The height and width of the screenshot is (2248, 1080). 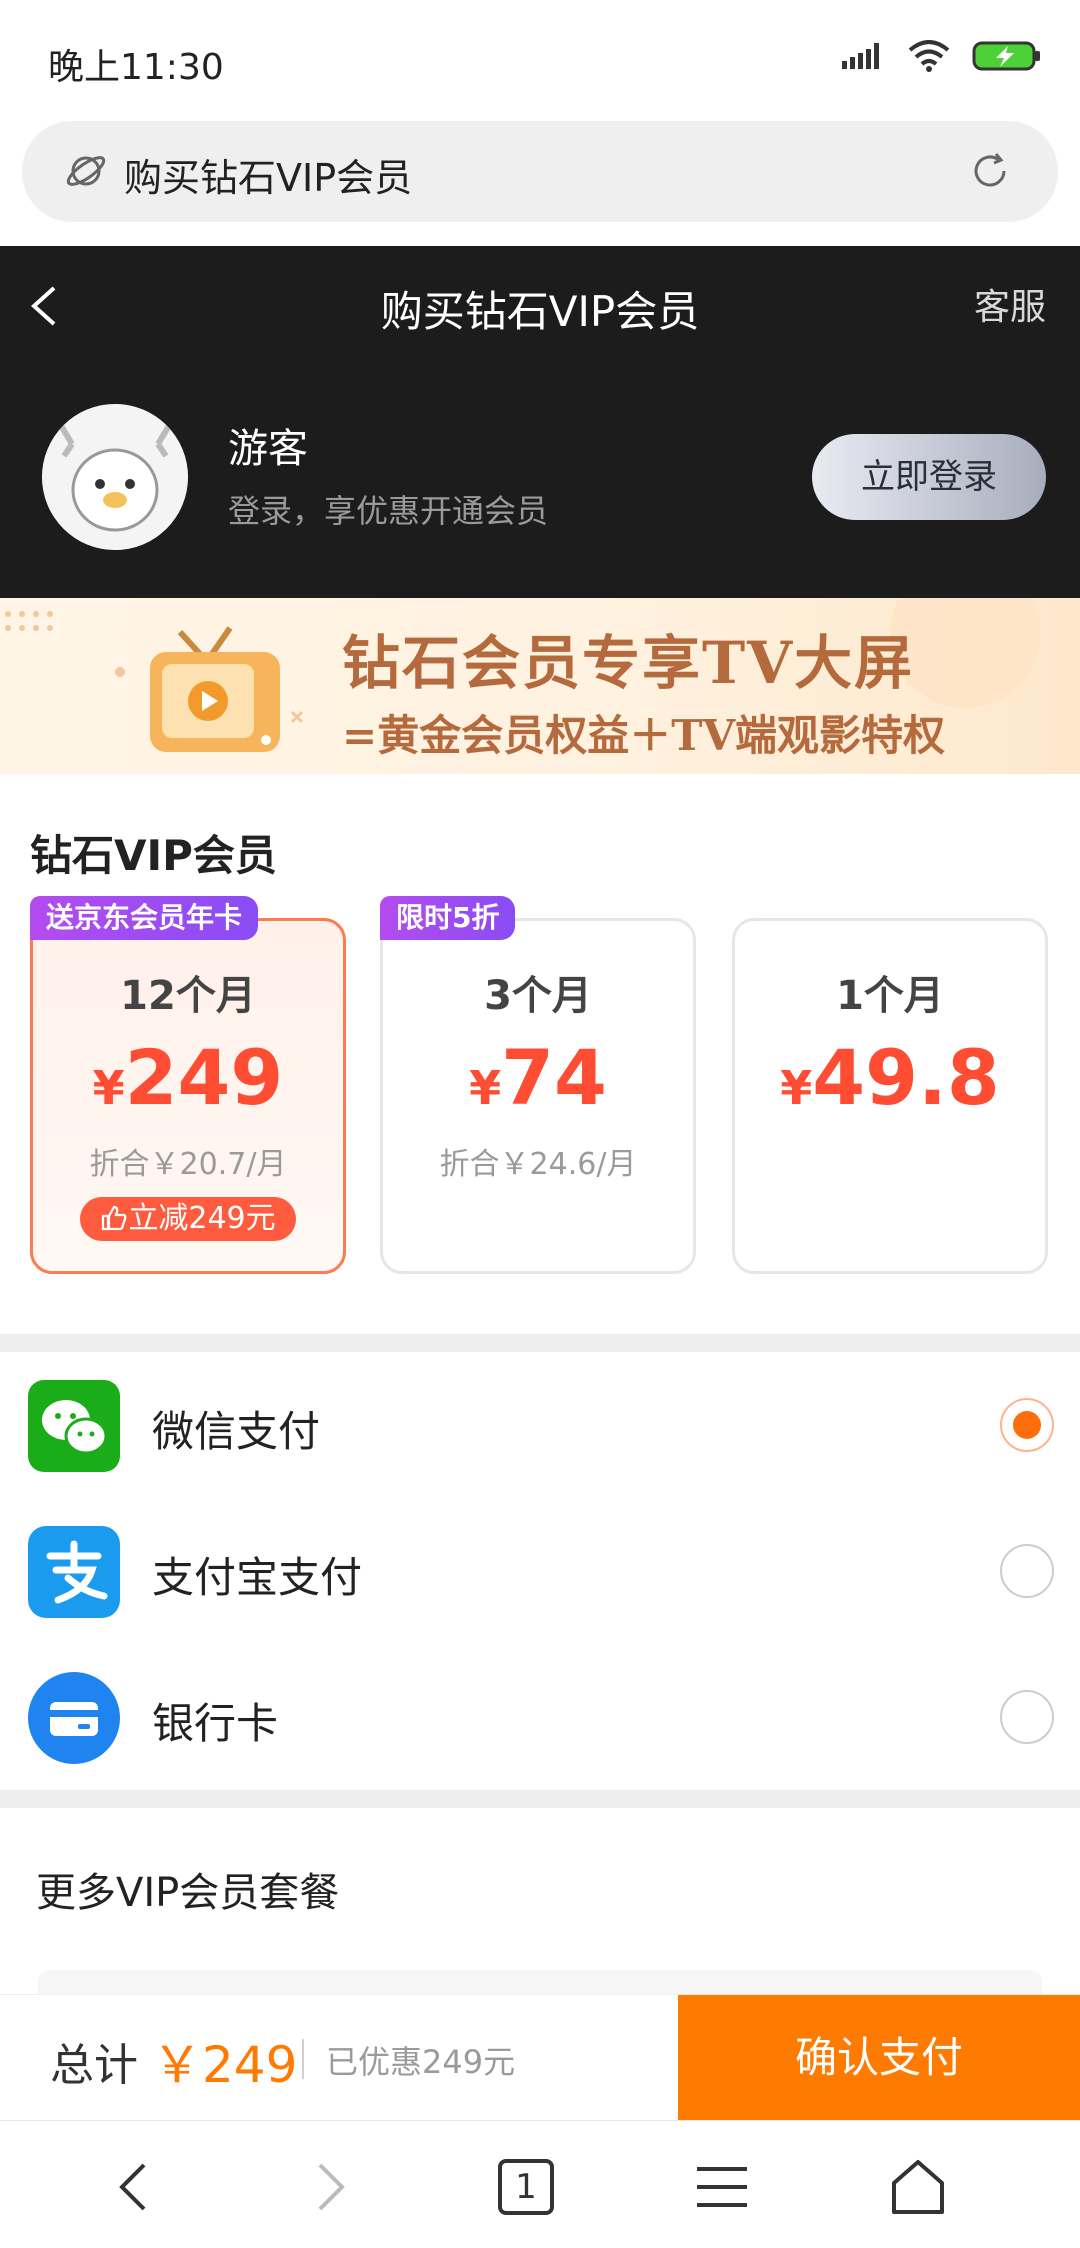 I want to click on thumbs-up-icon, so click(x=114, y=1218).